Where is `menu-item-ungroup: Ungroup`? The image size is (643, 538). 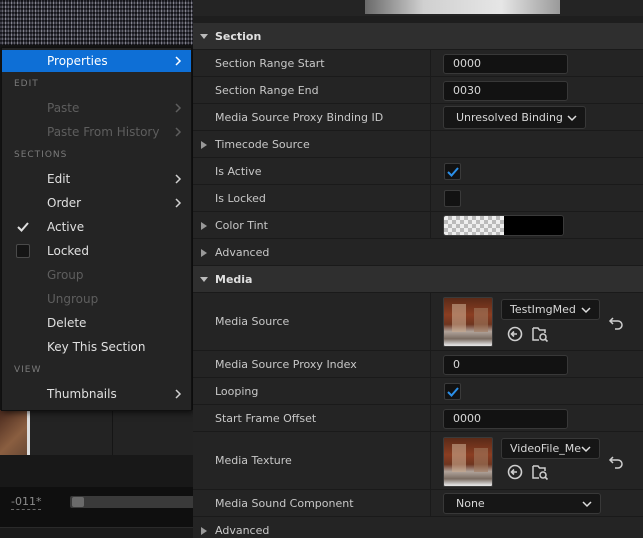 menu-item-ungroup: Ungroup is located at coordinates (96, 299).